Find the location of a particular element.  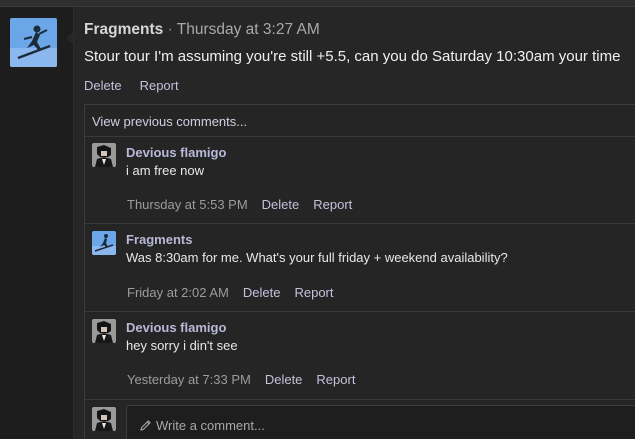

post-author-avatar is located at coordinates (33, 42).